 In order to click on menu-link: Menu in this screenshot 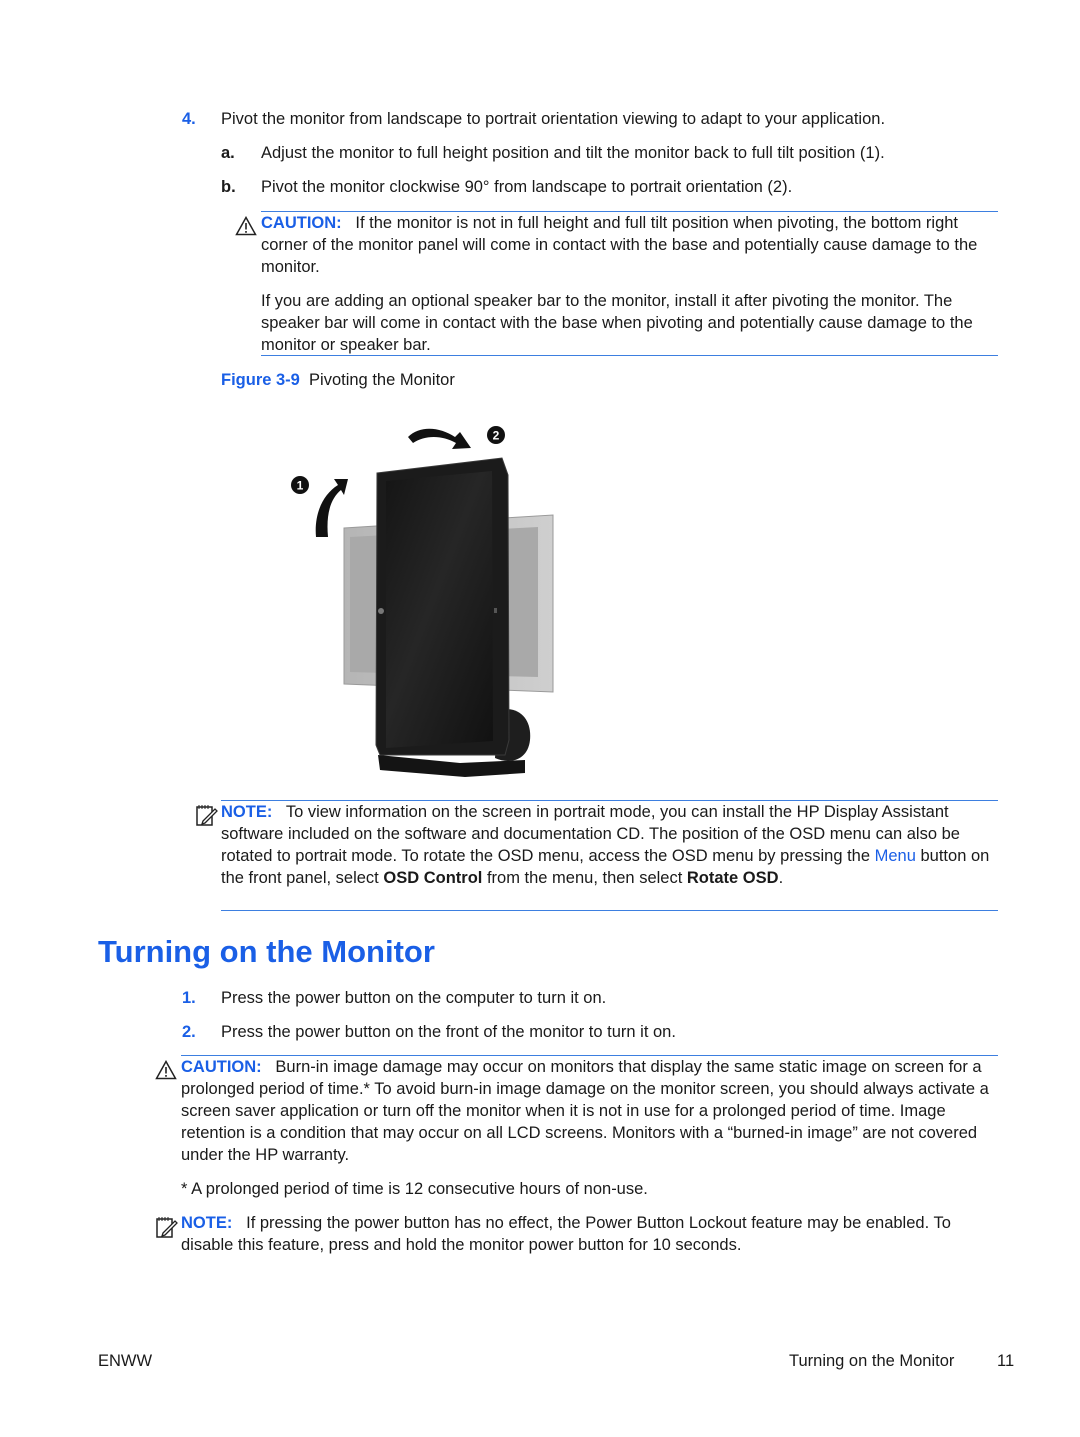, I will do `click(895, 856)`.